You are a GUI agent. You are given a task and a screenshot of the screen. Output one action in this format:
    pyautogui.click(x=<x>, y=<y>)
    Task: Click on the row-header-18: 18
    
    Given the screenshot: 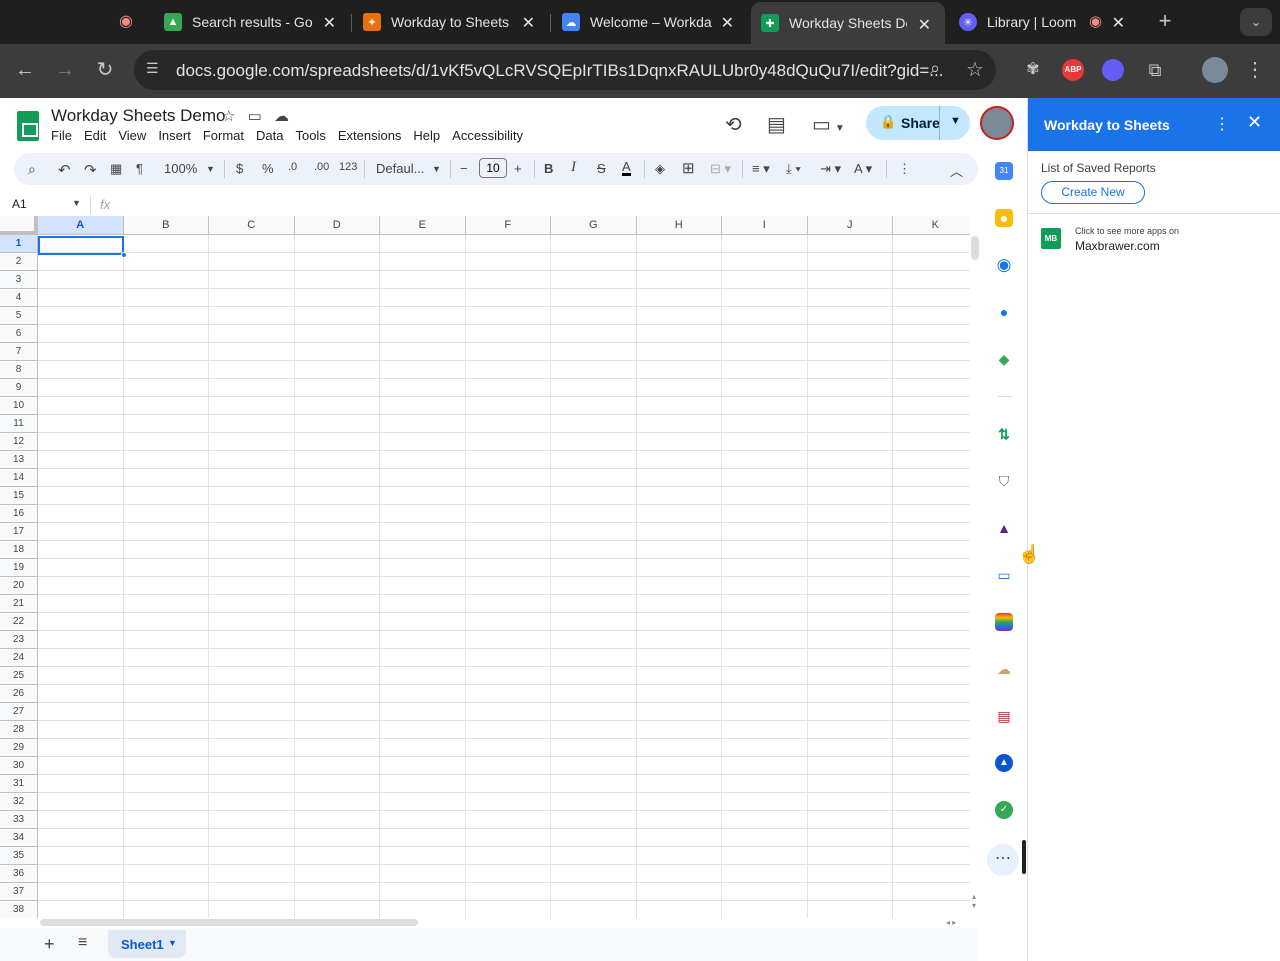 What is the action you would take?
    pyautogui.click(x=19, y=550)
    